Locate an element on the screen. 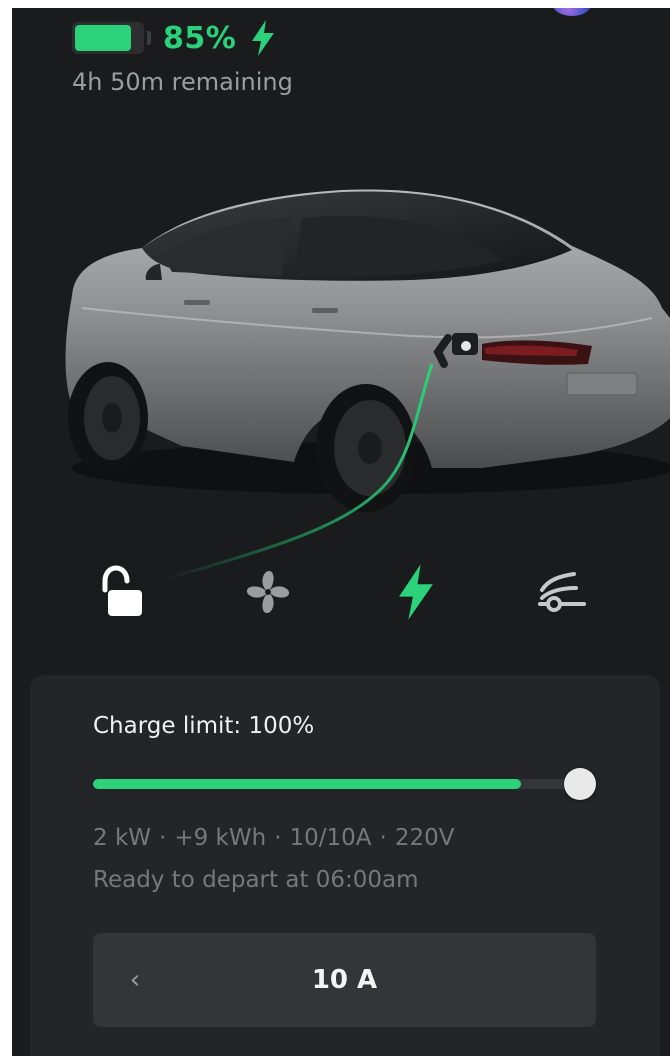 The image size is (670, 1056). unlock-icon is located at coordinates (122, 590).